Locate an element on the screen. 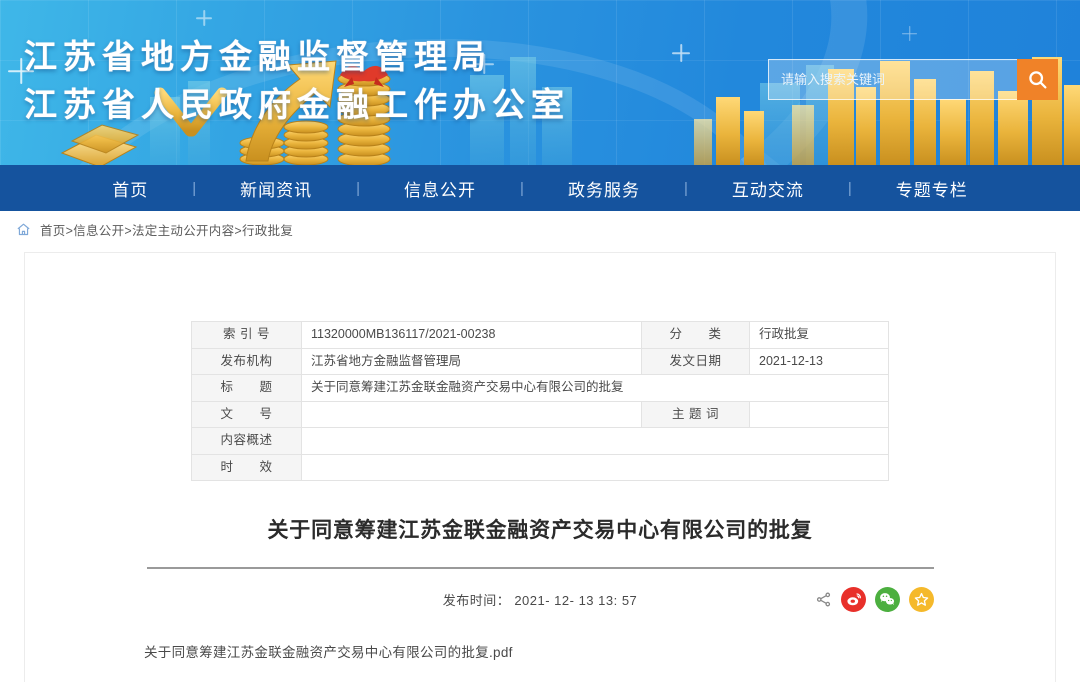 This screenshot has width=1080, height=682. cell-value-title: 关于同意筹建江苏金联金融资产交易中心有限公司的批复 is located at coordinates (595, 388).